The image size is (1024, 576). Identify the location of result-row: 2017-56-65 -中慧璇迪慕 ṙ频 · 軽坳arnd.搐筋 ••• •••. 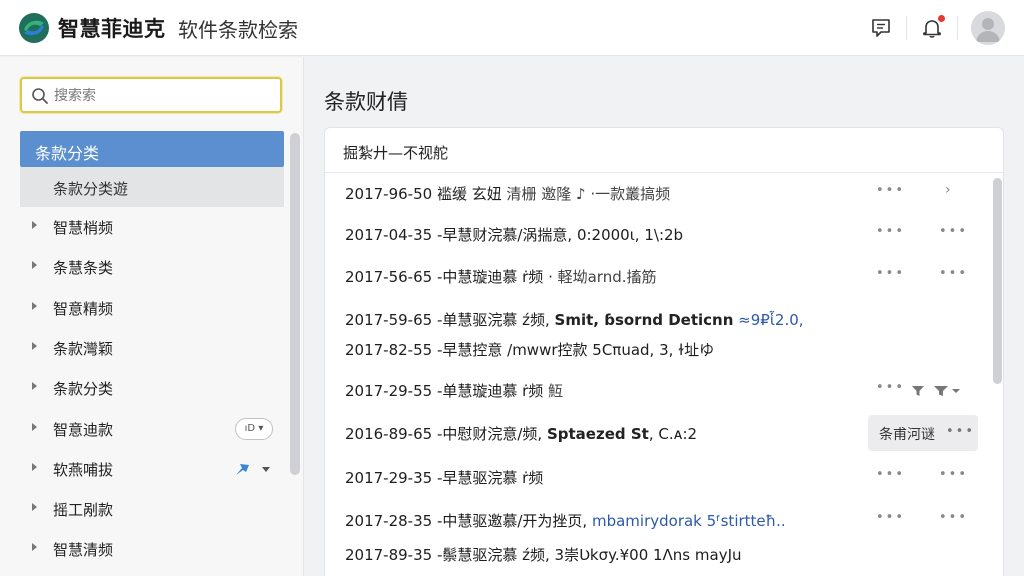
(657, 276).